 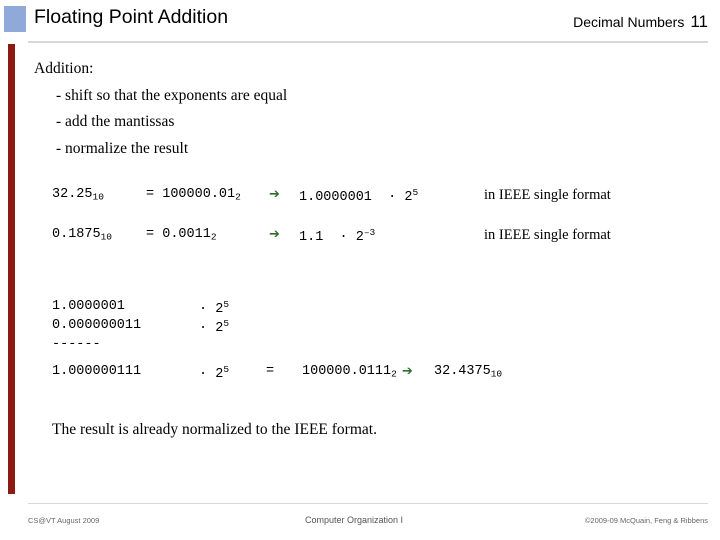 What do you see at coordinates (131, 17) in the screenshot?
I see `page-title: Floating Point Addition` at bounding box center [131, 17].